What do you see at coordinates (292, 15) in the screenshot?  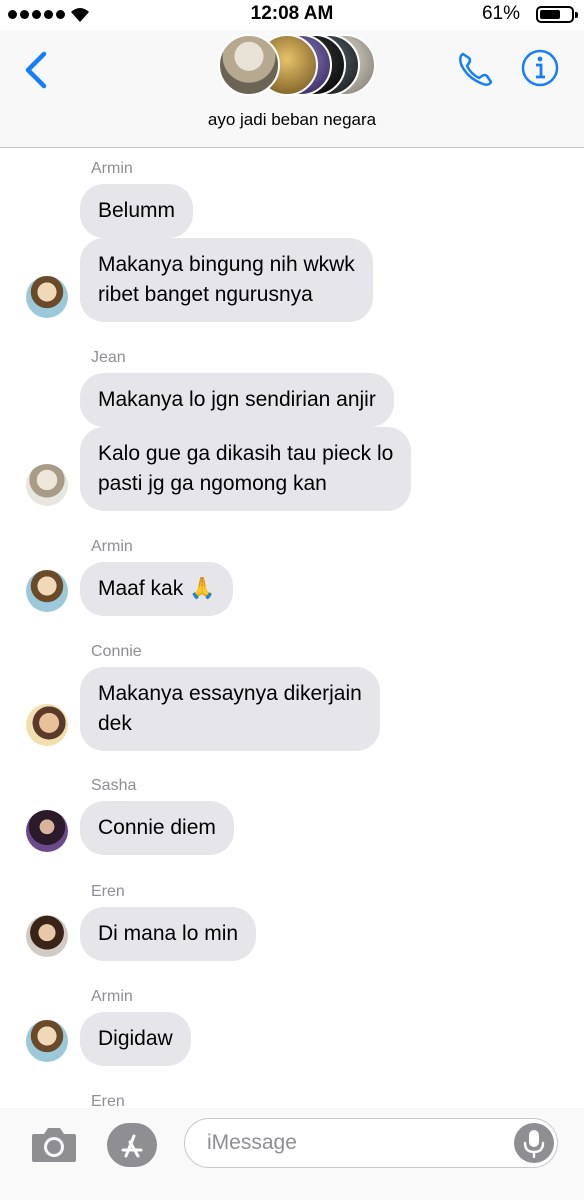 I see `status-bar: 12:08 AM 61%` at bounding box center [292, 15].